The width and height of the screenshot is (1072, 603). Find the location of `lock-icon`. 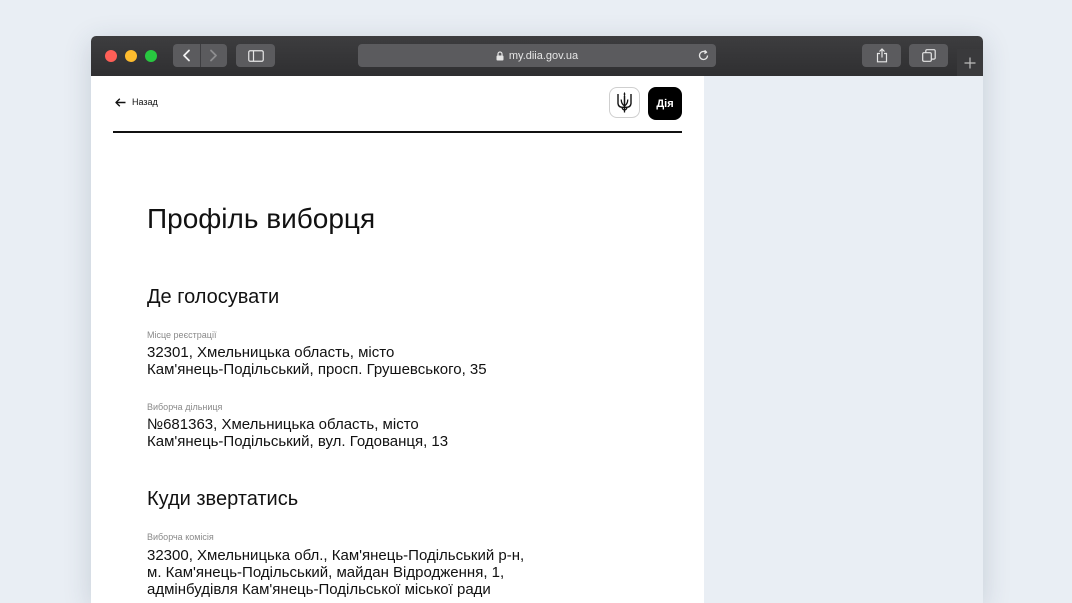

lock-icon is located at coordinates (500, 55).